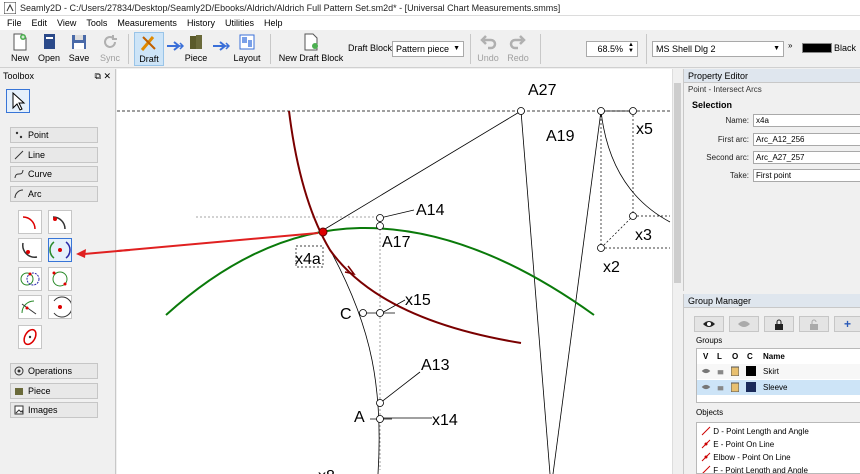 This screenshot has height=474, width=860. Describe the element at coordinates (612, 49) in the screenshot. I see `zoom-spinbox: 68.5% ▲ ▼` at that location.